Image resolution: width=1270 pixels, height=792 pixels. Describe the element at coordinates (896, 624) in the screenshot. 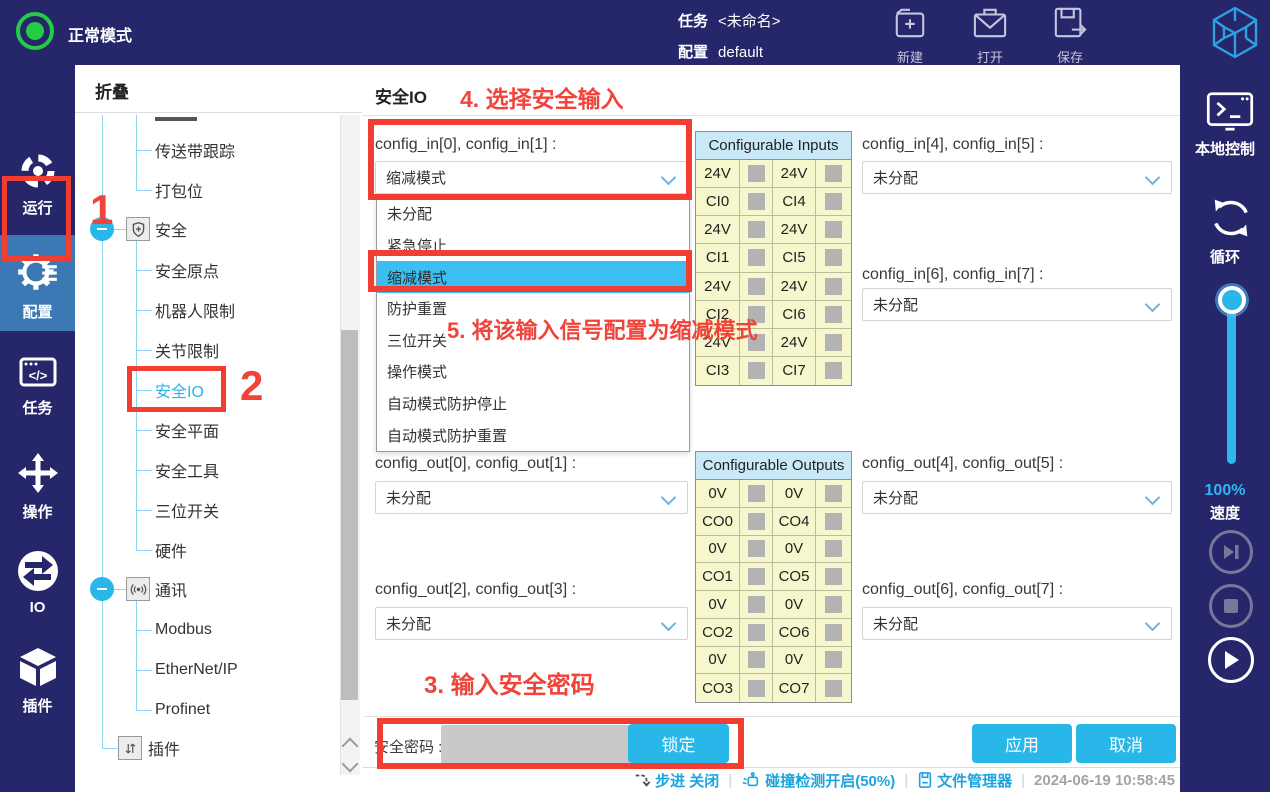

I see `config-out67-value: 未分配` at that location.